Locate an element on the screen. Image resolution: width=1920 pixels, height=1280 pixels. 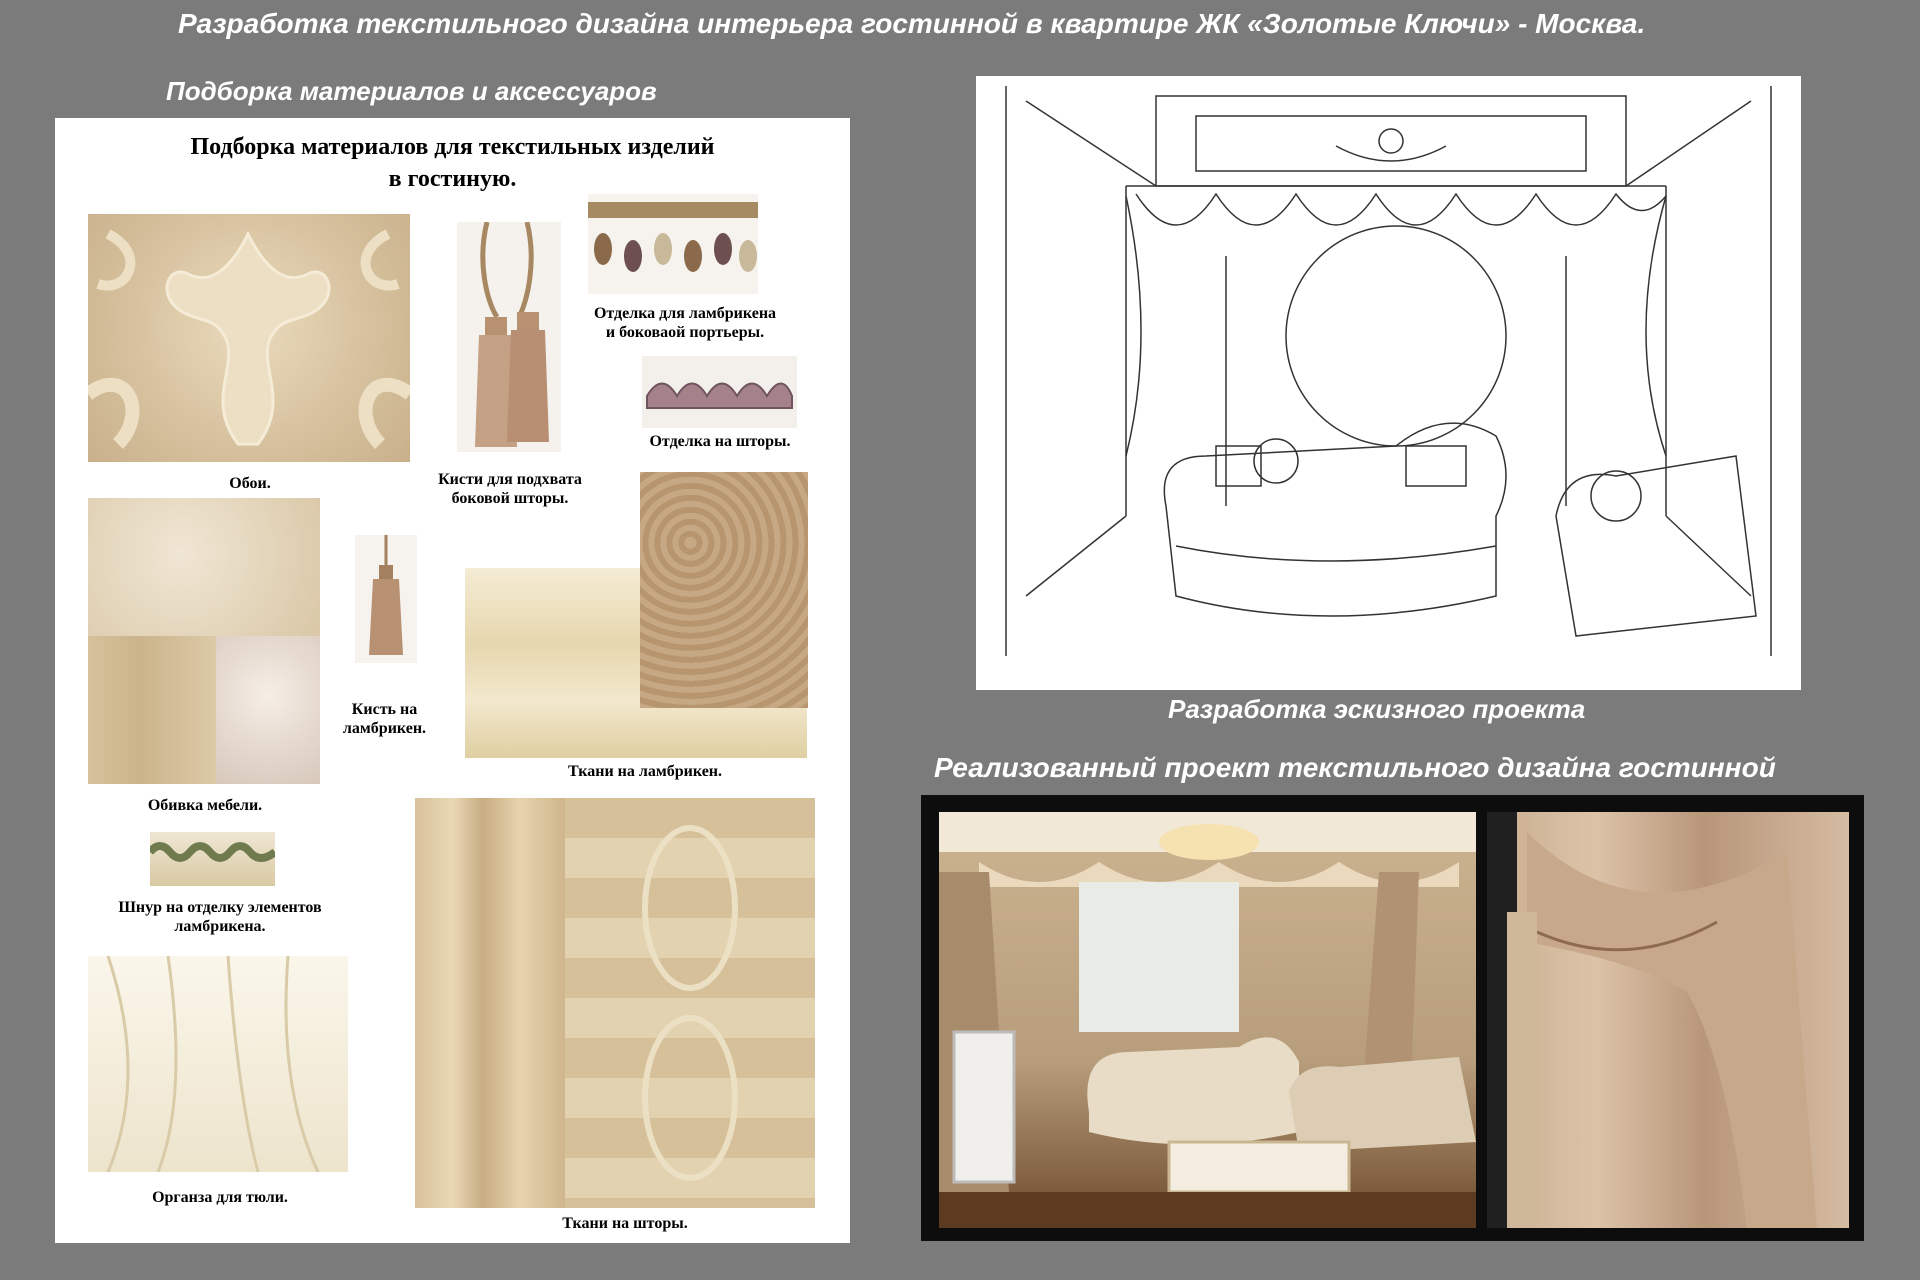
curtain-trim-swatch is located at coordinates (719, 392).